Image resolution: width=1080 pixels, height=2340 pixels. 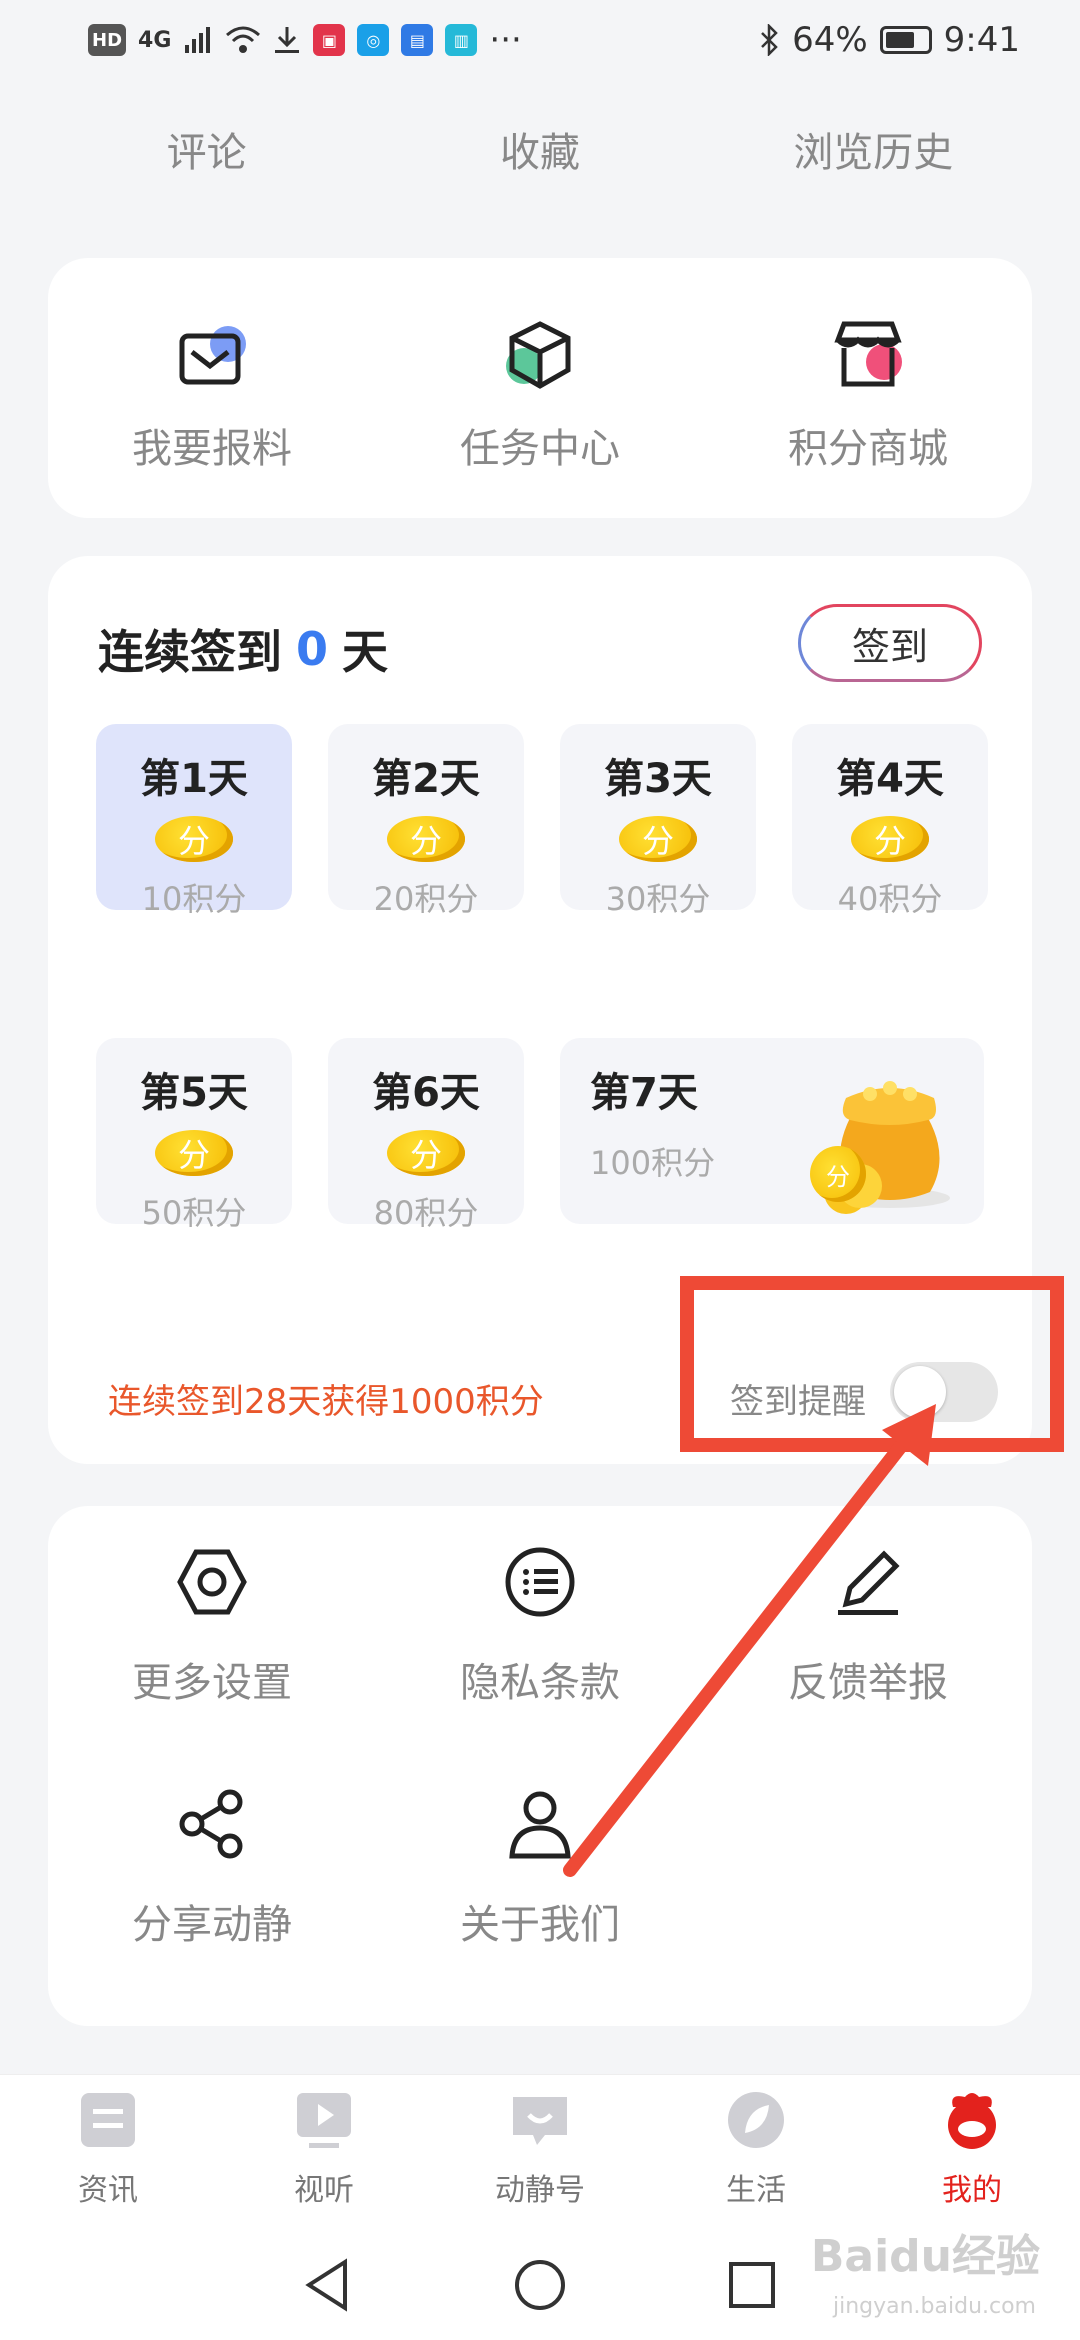 I want to click on stats-row: 评论 收藏 浏览历史, so click(x=540, y=155).